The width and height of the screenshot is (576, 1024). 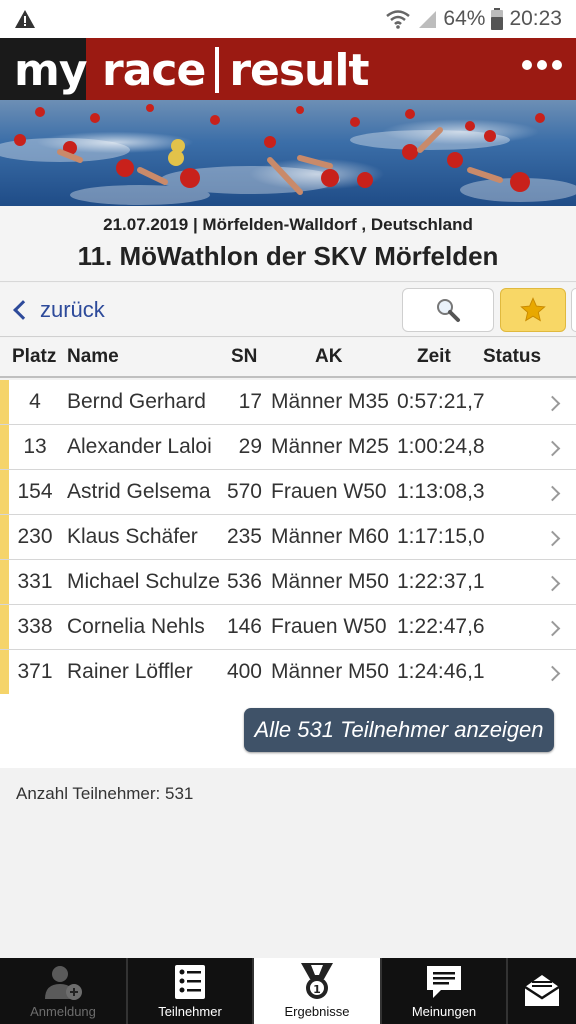 What do you see at coordinates (244, 626) in the screenshot?
I see `cell-sn: 146` at bounding box center [244, 626].